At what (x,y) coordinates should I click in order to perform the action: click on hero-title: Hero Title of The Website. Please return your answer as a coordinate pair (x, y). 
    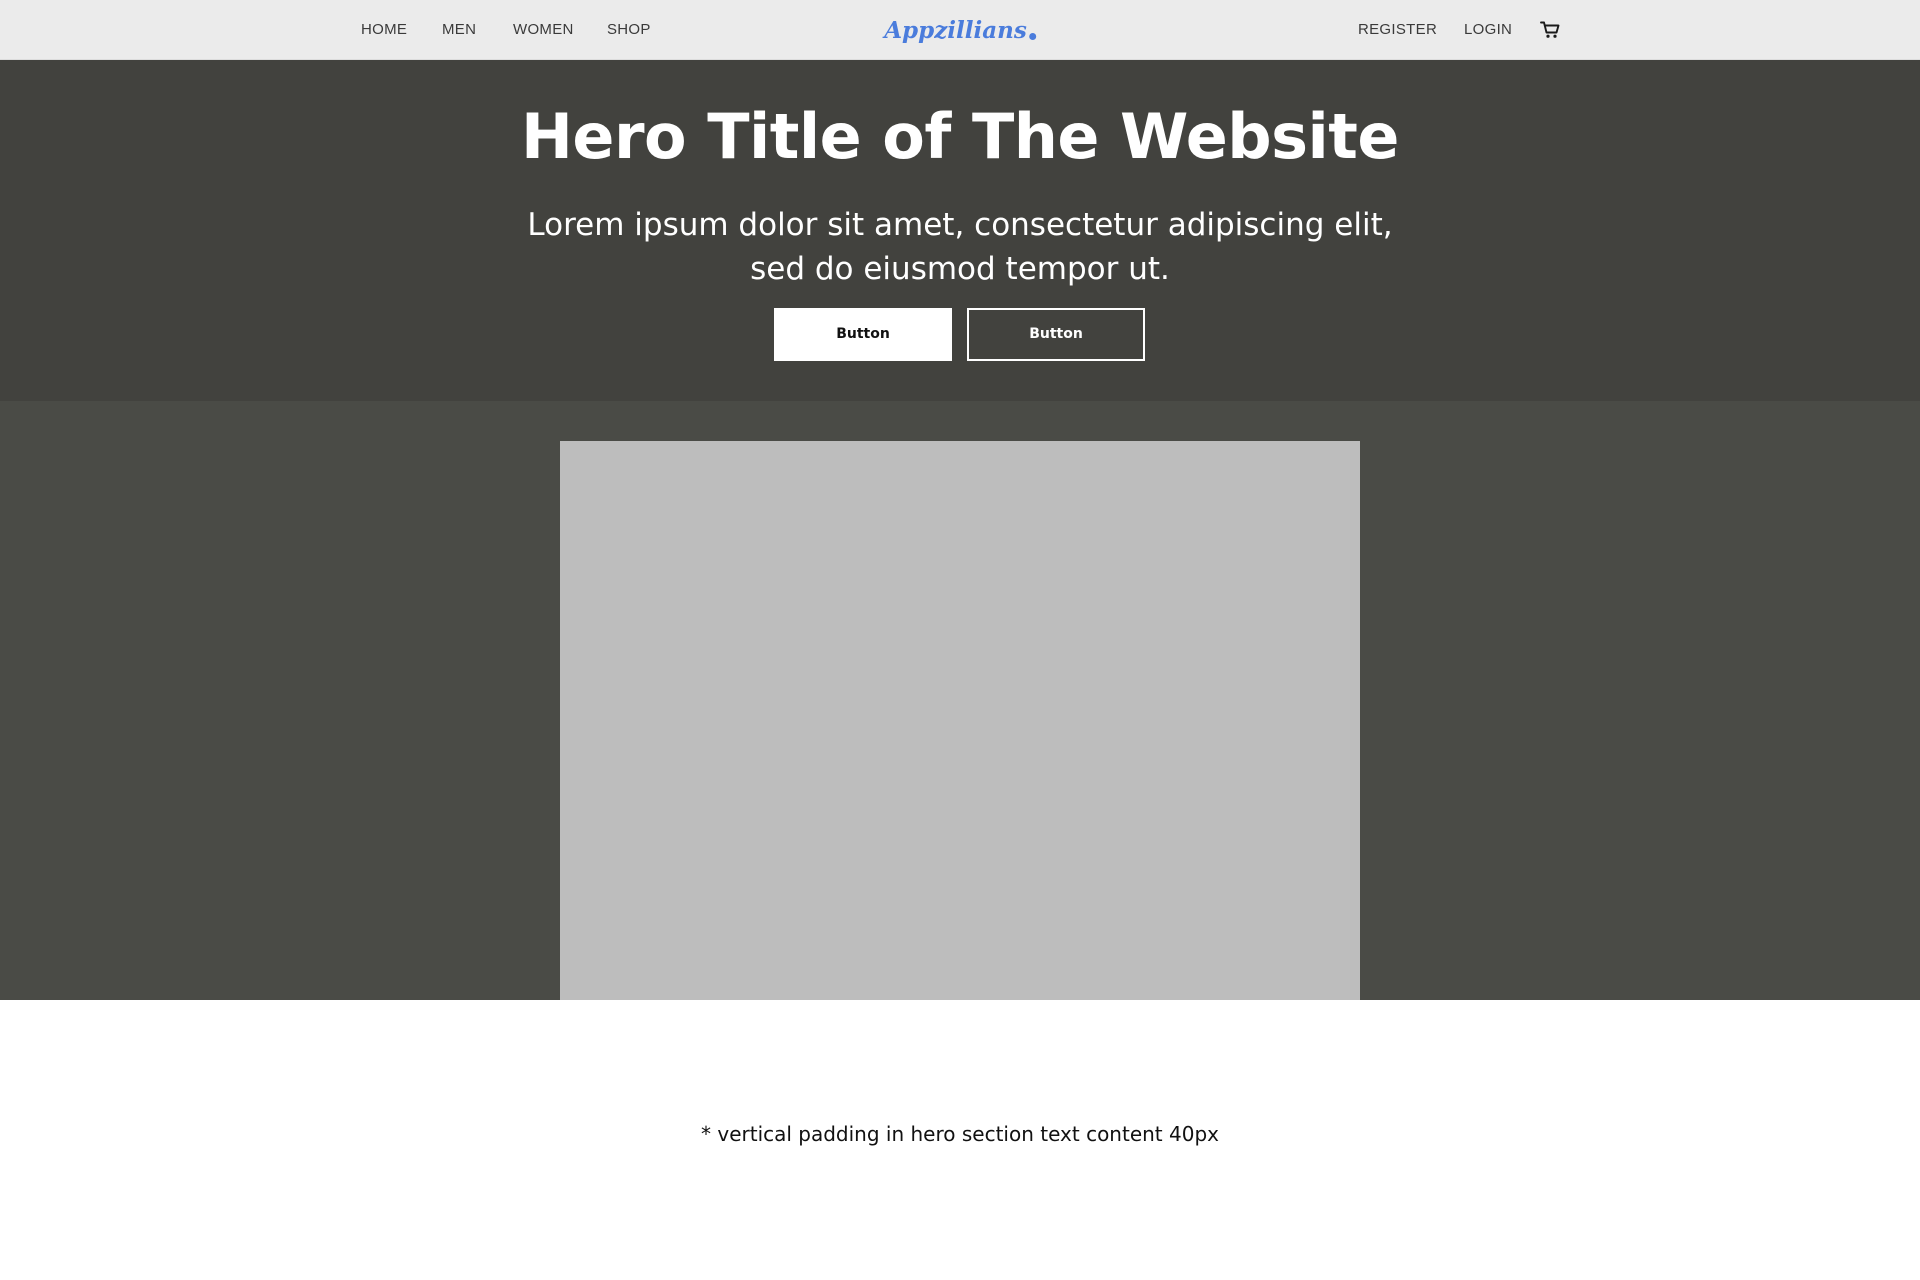
    Looking at the image, I should click on (960, 136).